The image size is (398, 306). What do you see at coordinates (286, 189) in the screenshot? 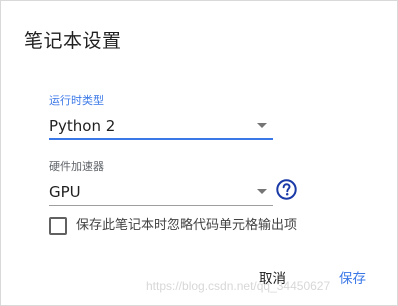
I see `help-circle-icon` at bounding box center [286, 189].